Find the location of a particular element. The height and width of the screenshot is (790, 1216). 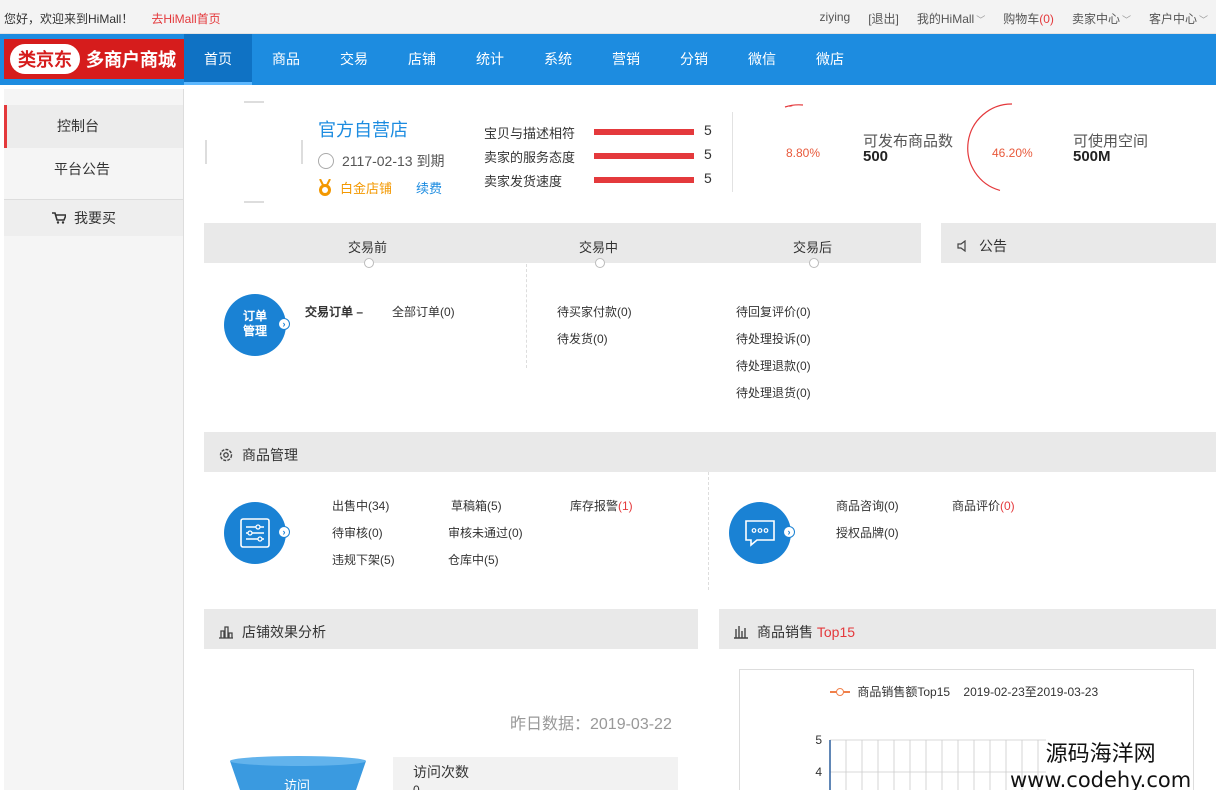

goods-review-link: 商品评价(0) is located at coordinates (983, 505).